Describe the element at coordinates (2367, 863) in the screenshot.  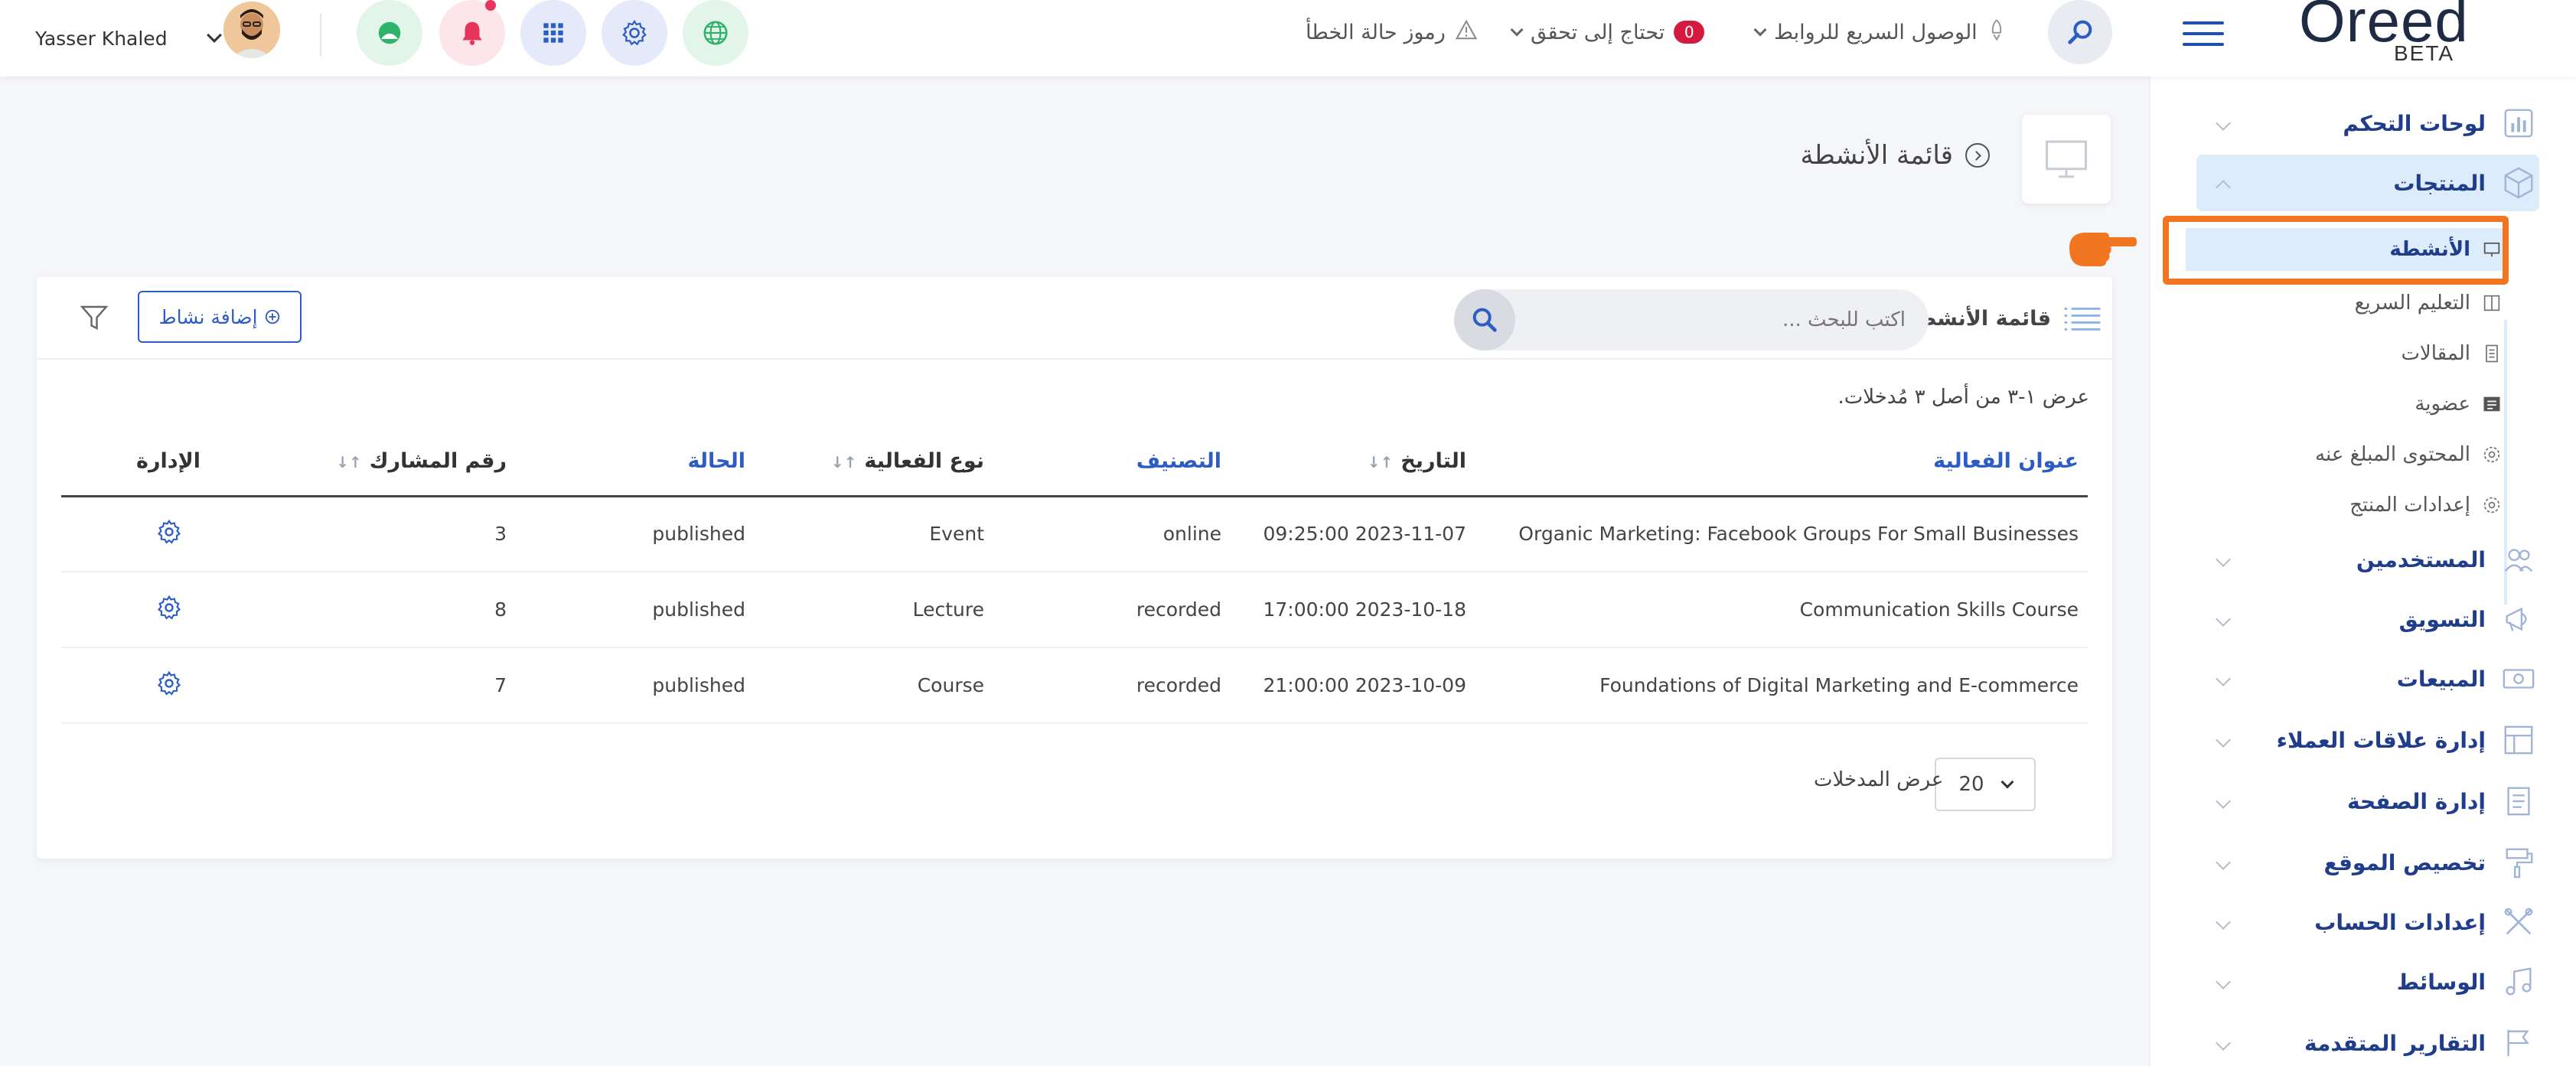
I see `sidebar-item-site-customization: تخصيص الموقع` at that location.